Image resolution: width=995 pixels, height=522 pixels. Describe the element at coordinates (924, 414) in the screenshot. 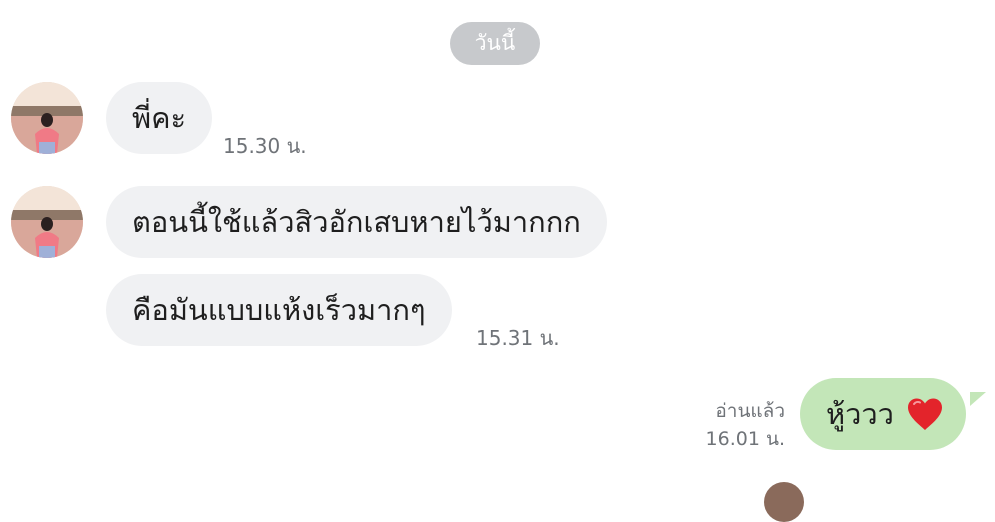

I see `red-heart-icon` at that location.